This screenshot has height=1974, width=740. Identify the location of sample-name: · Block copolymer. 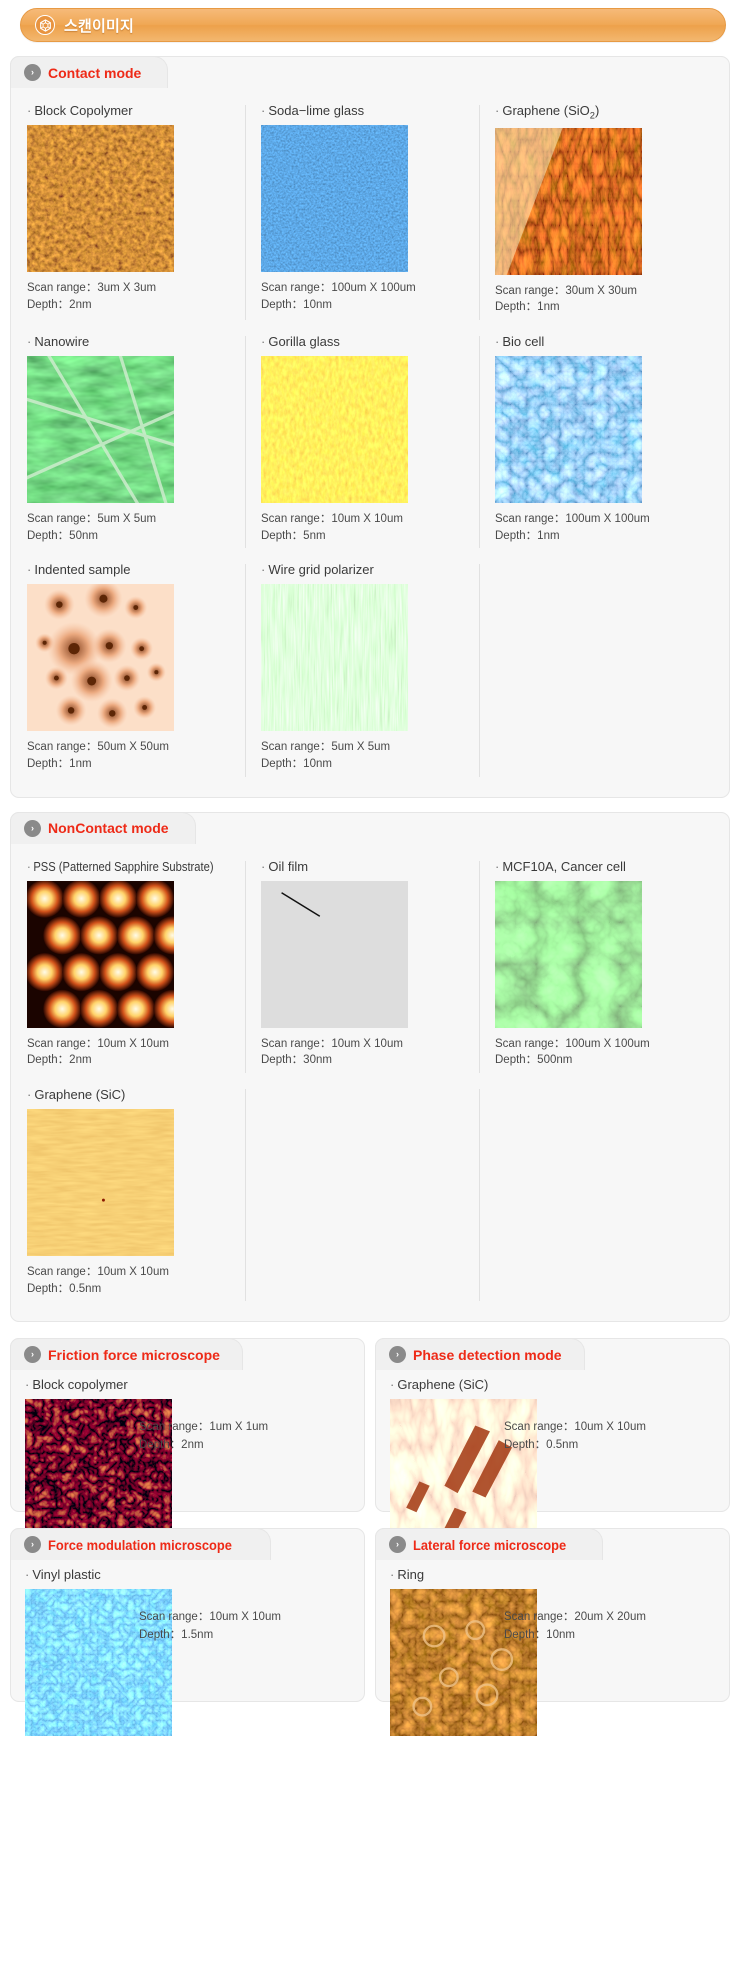
(76, 1385).